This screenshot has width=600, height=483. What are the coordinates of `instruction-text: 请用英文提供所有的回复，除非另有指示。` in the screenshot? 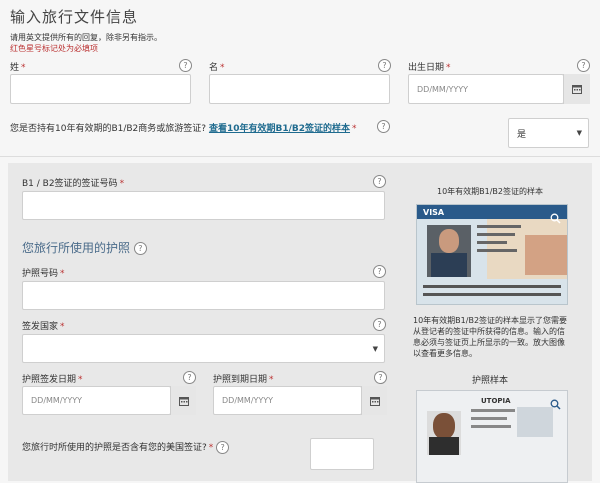 It's located at (86, 37).